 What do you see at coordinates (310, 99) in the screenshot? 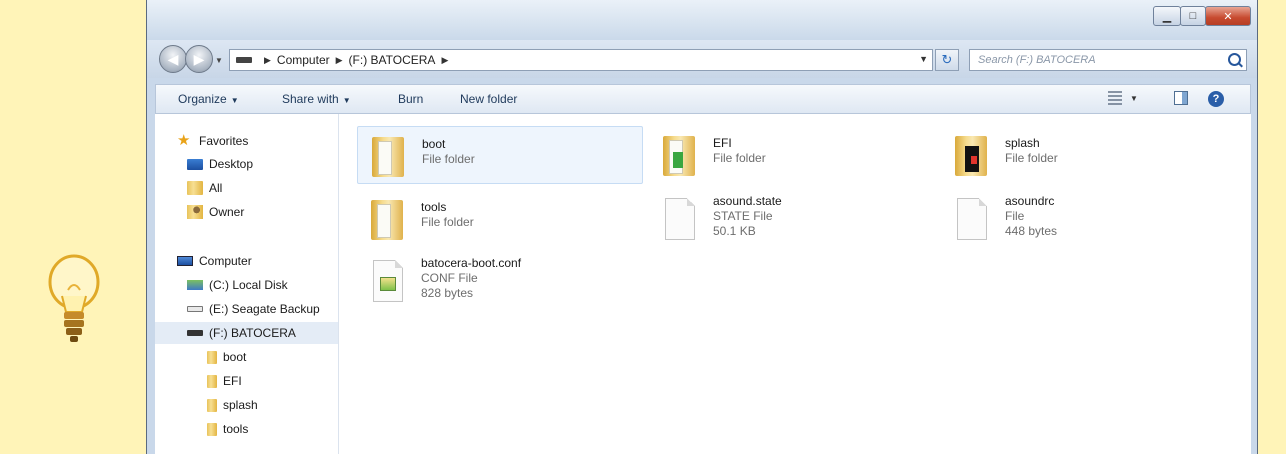
I see `share-with-label: Share with` at bounding box center [310, 99].